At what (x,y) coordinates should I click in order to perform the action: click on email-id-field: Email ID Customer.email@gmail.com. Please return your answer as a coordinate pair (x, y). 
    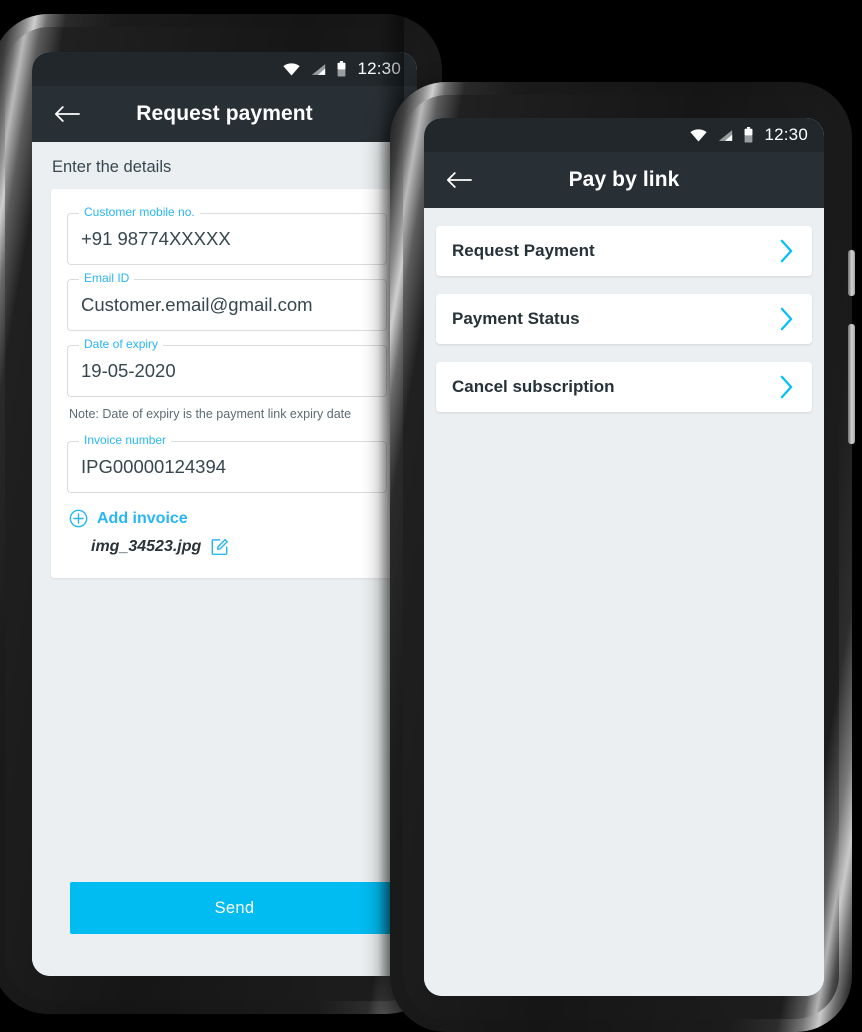
    Looking at the image, I should click on (227, 301).